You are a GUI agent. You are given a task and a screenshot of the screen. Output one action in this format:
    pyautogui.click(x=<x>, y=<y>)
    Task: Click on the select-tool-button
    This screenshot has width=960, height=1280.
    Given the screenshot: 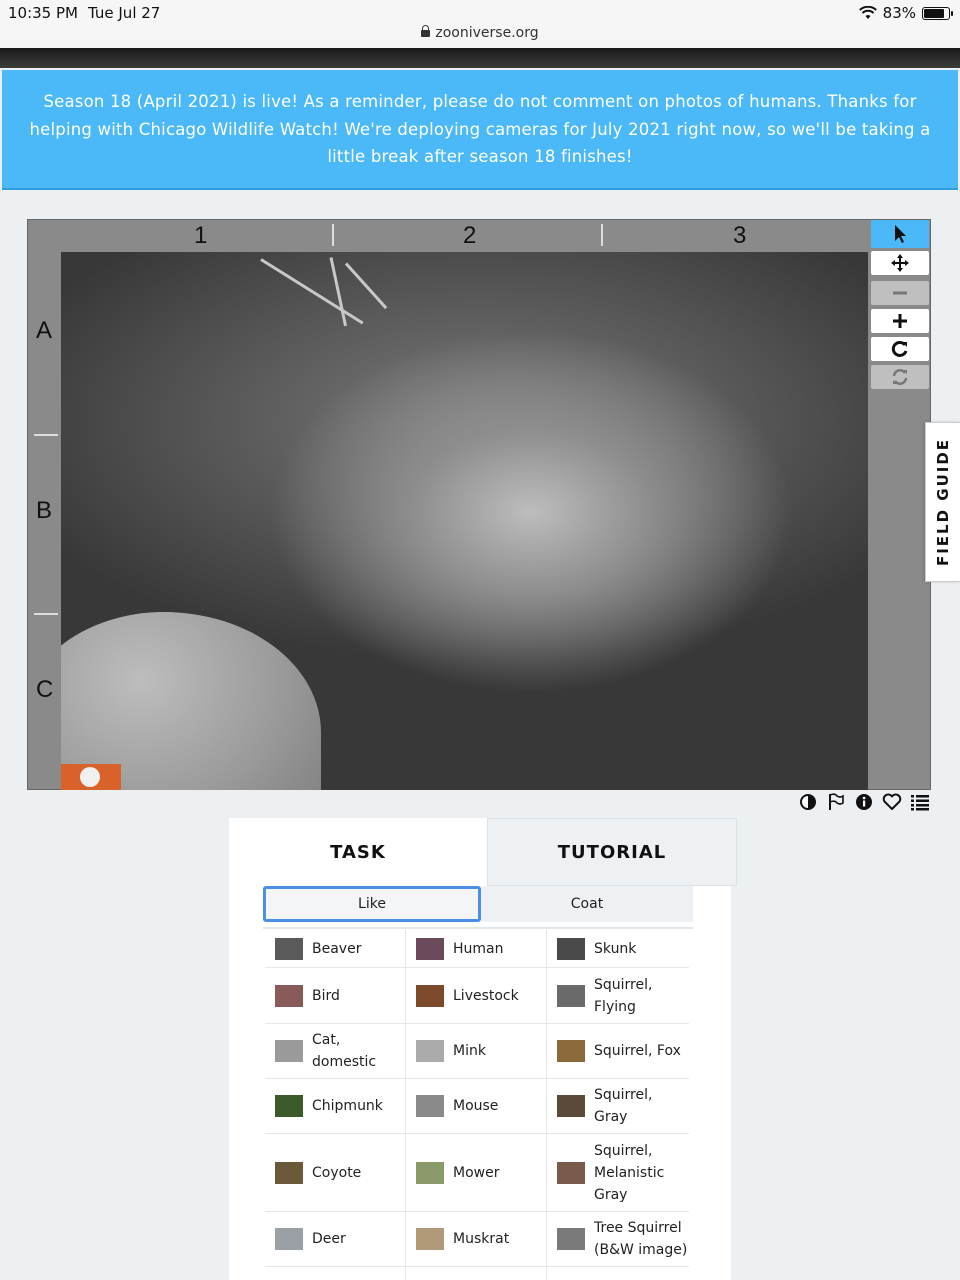 What is the action you would take?
    pyautogui.click(x=900, y=234)
    